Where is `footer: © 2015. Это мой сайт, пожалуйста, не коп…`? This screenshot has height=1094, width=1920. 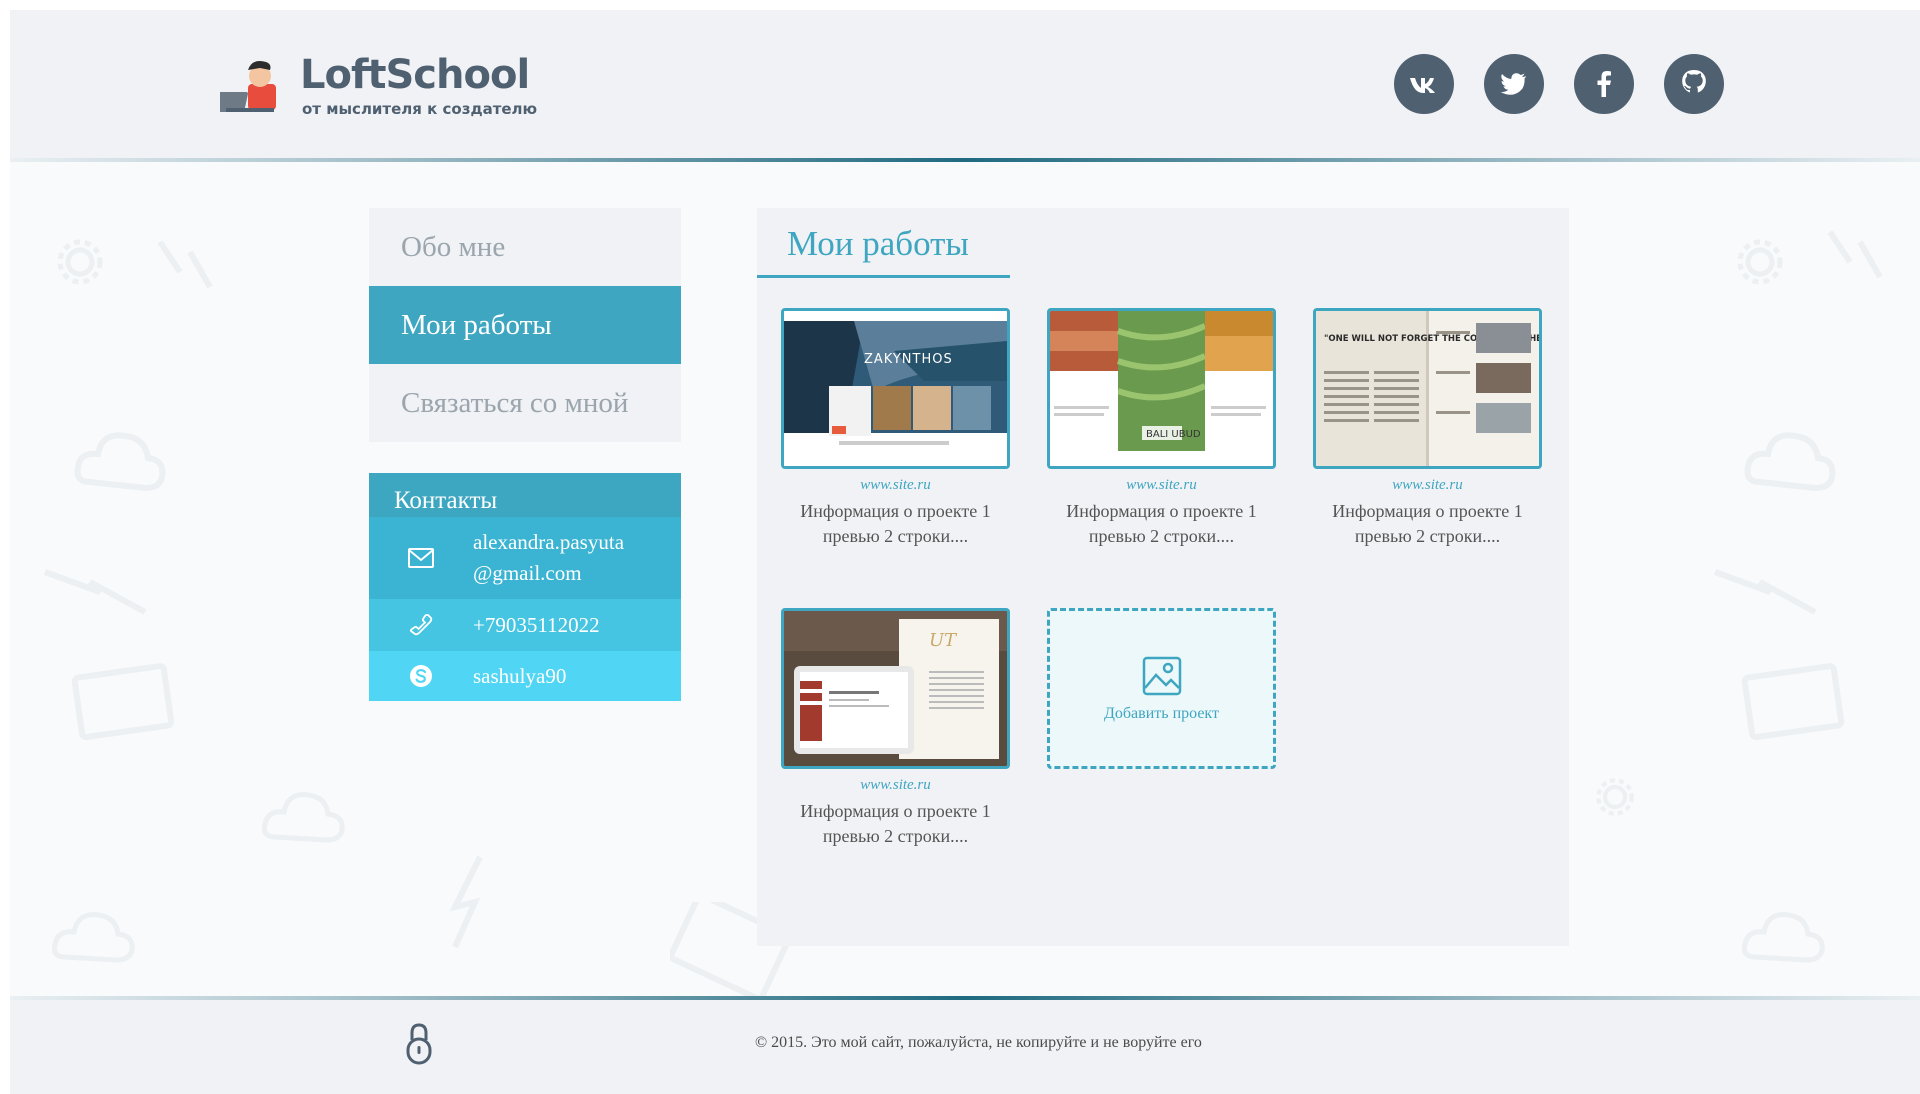
footer: © 2015. Это мой сайт, пожалуйста, не коп… is located at coordinates (965, 1047).